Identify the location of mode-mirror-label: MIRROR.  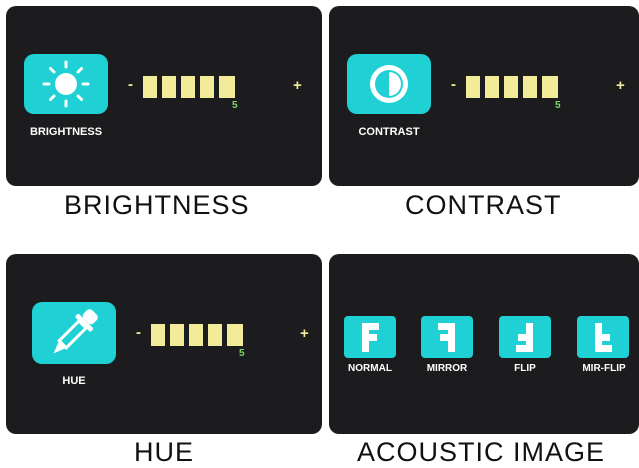
(447, 368).